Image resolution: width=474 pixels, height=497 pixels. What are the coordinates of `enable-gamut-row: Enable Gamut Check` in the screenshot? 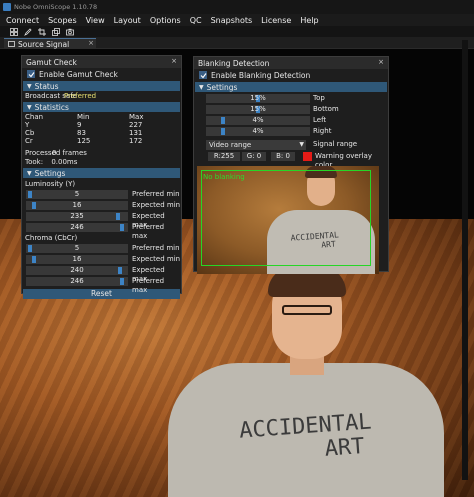 It's located at (101, 74).